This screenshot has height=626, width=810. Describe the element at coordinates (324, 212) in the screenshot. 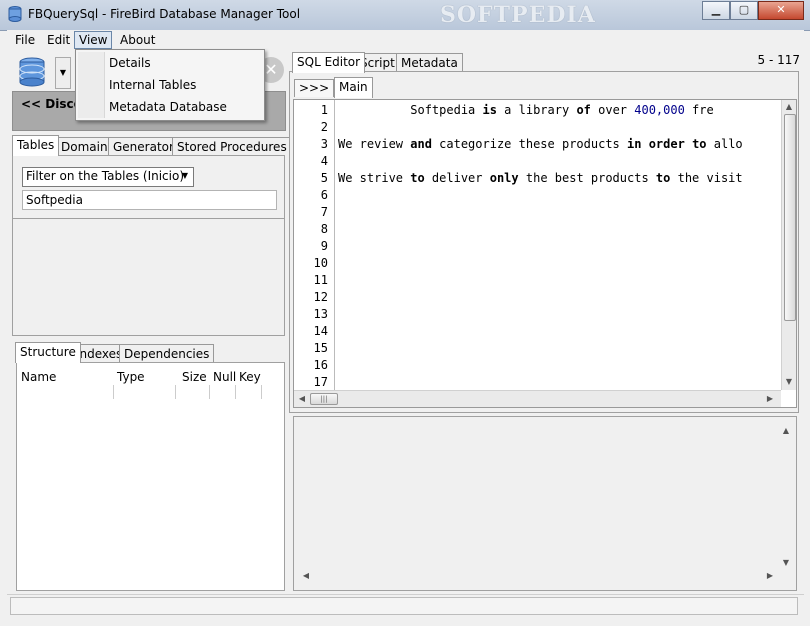

I see `line-number: 7` at that location.